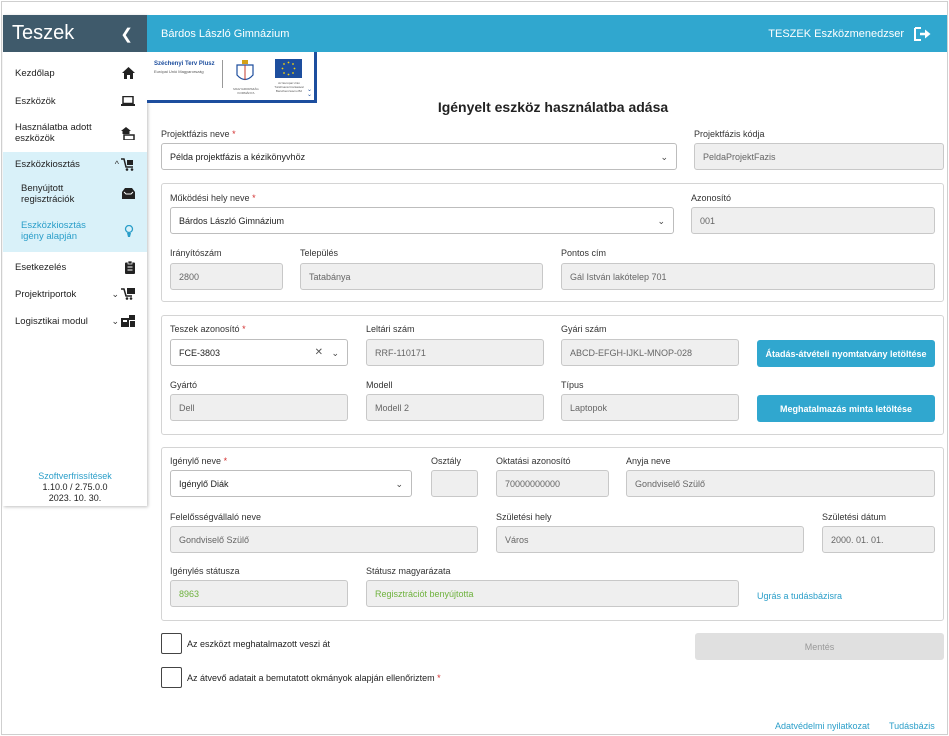 This screenshot has height=736, width=949. Describe the element at coordinates (259, 407) in the screenshot. I see `maker-field: Dell` at that location.